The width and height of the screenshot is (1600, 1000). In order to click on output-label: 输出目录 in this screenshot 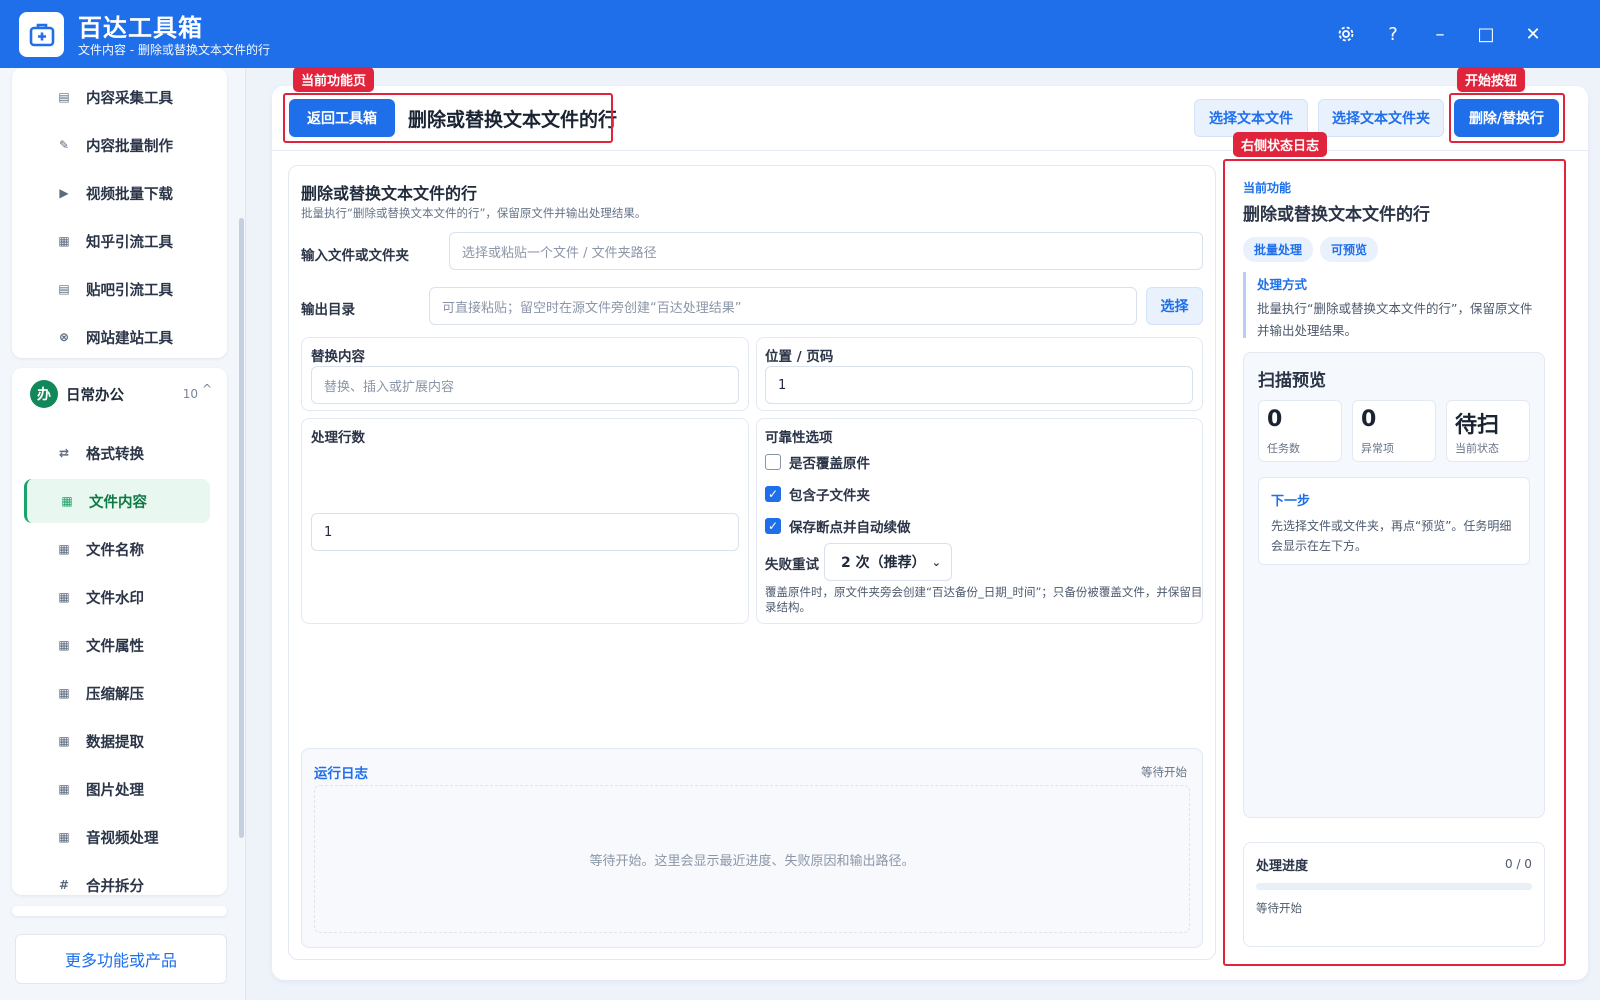, I will do `click(328, 310)`.